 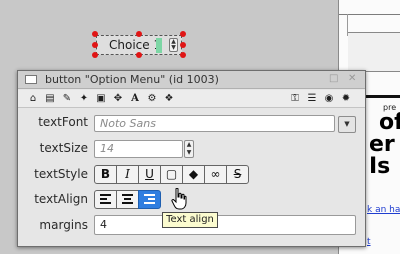 I want to click on document-link: k an ha, so click(x=383, y=210).